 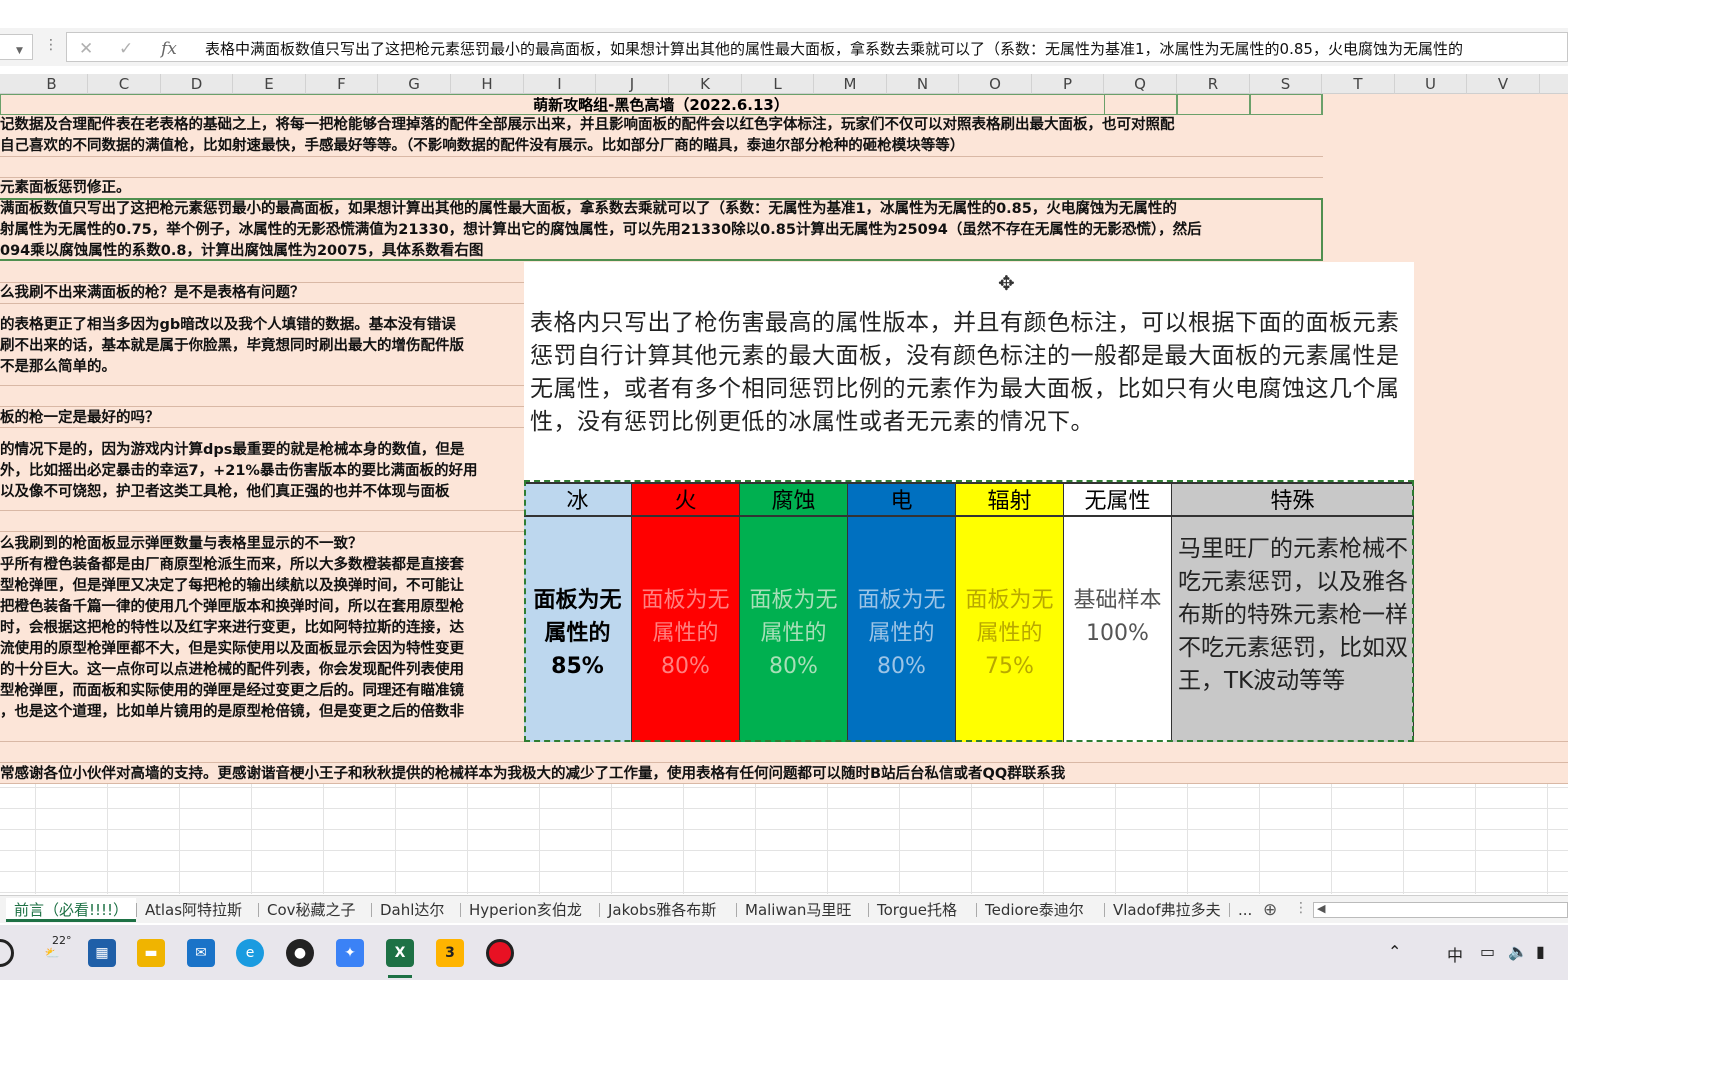 I want to click on column-header: M, so click(x=850, y=84).